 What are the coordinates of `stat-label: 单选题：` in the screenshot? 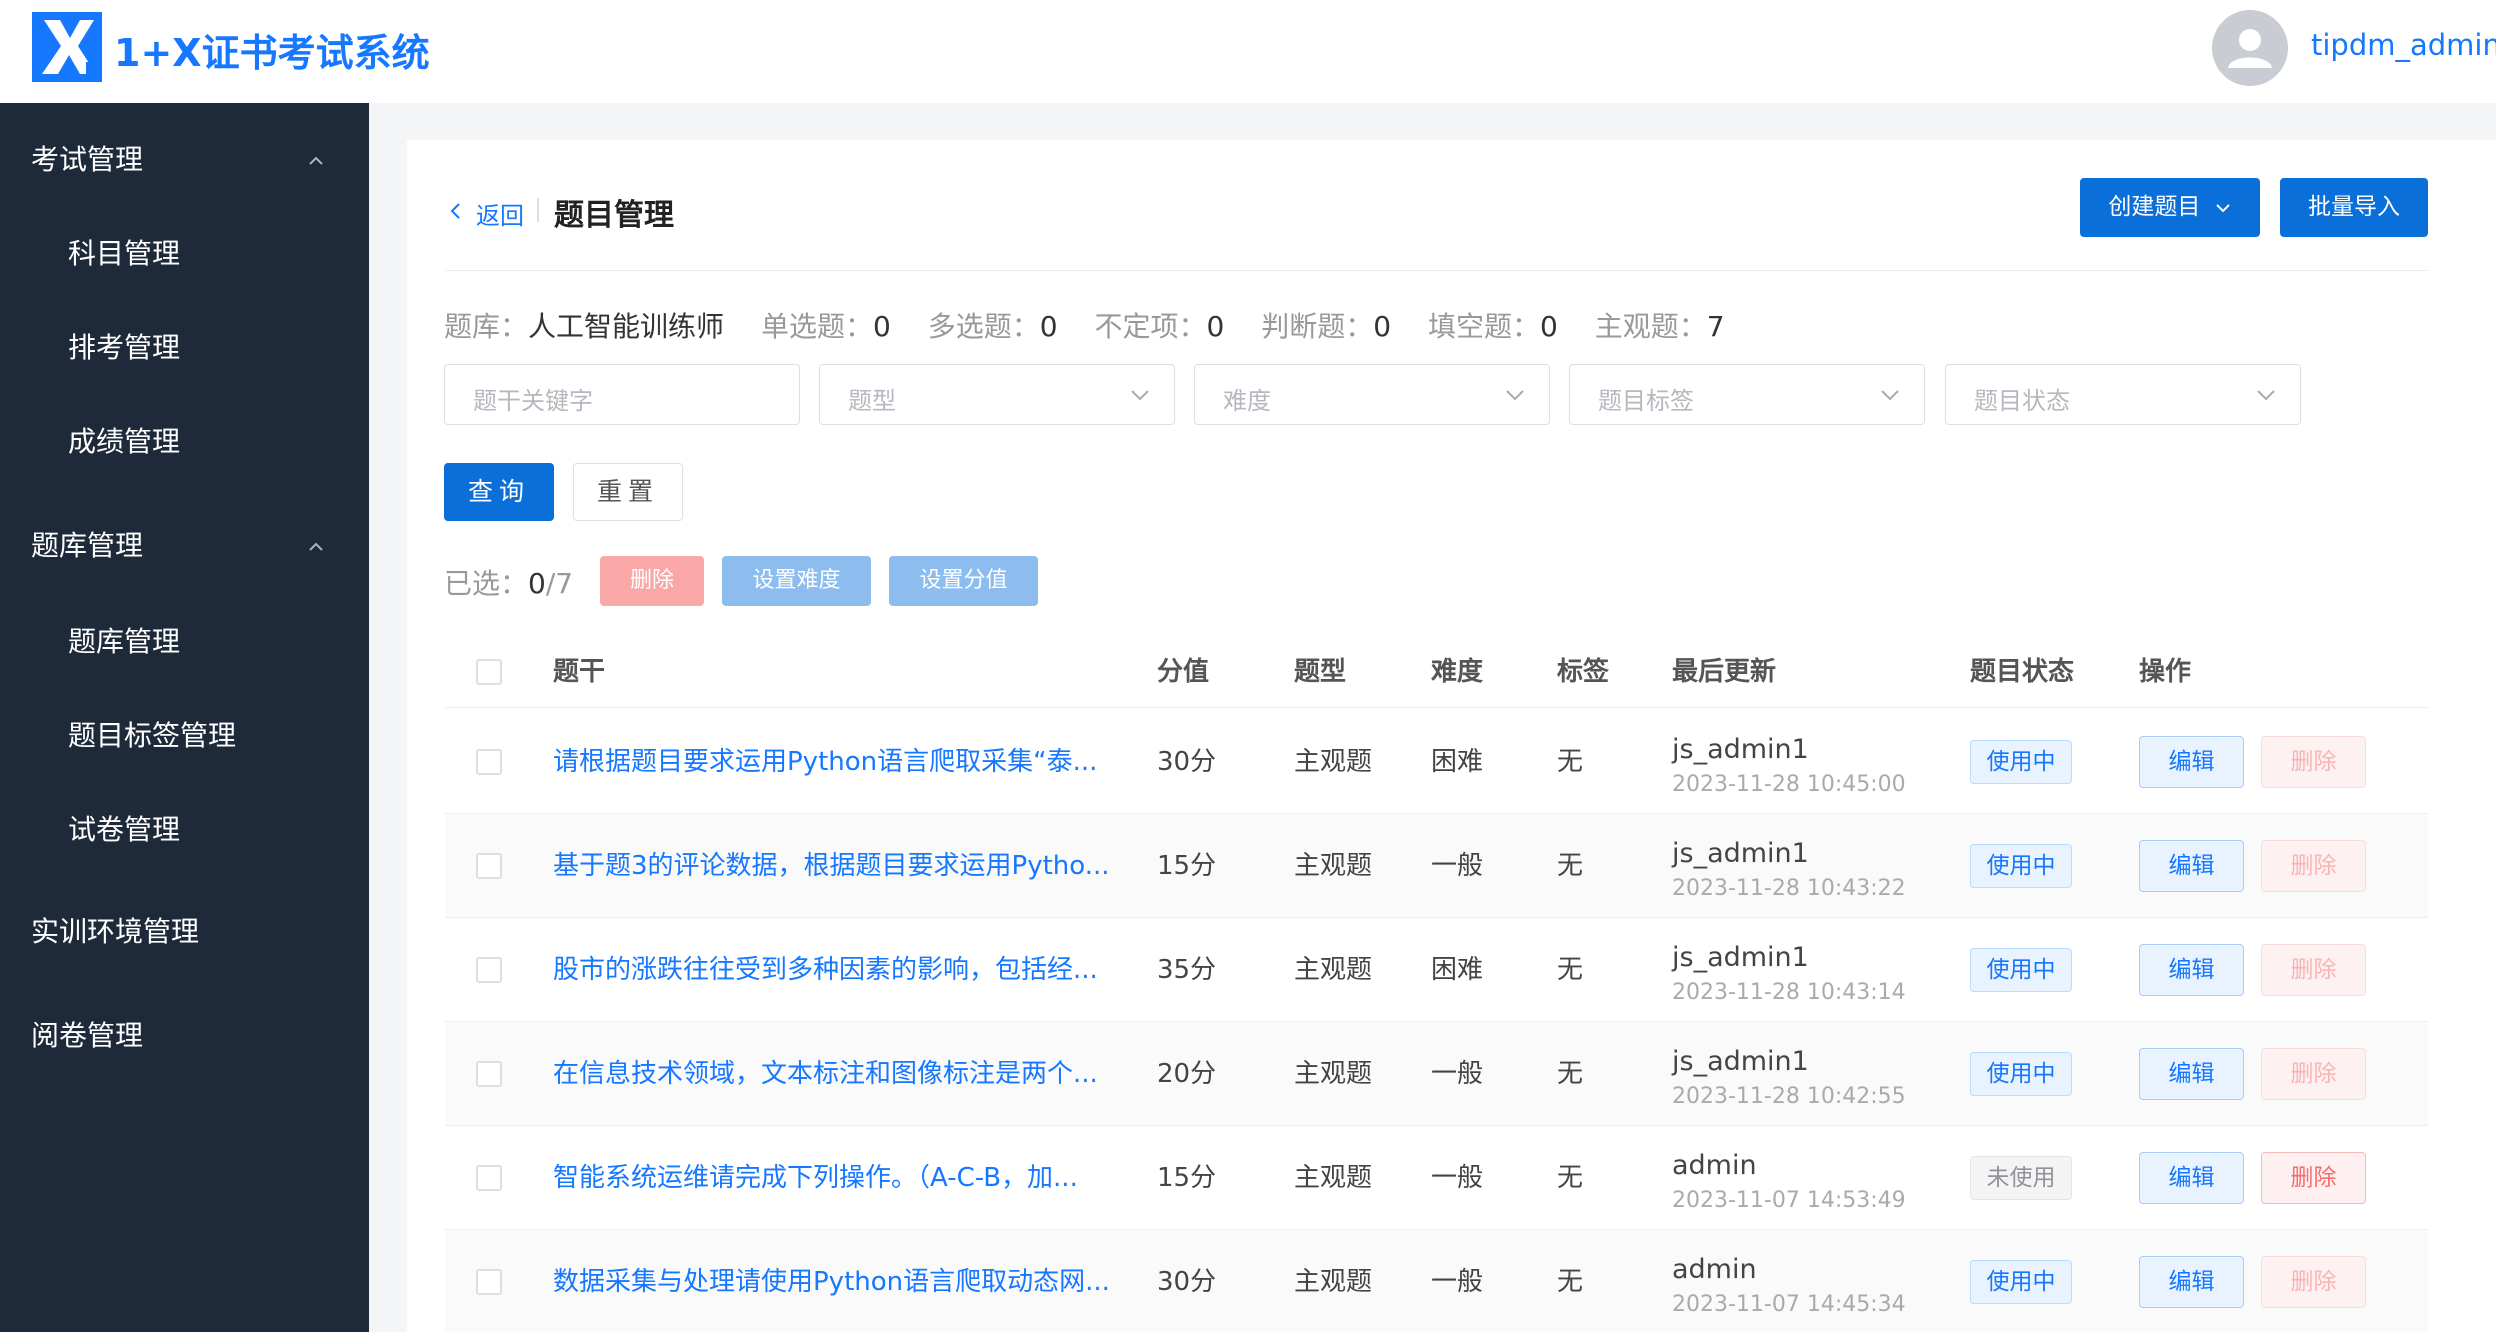 It's located at (816, 326).